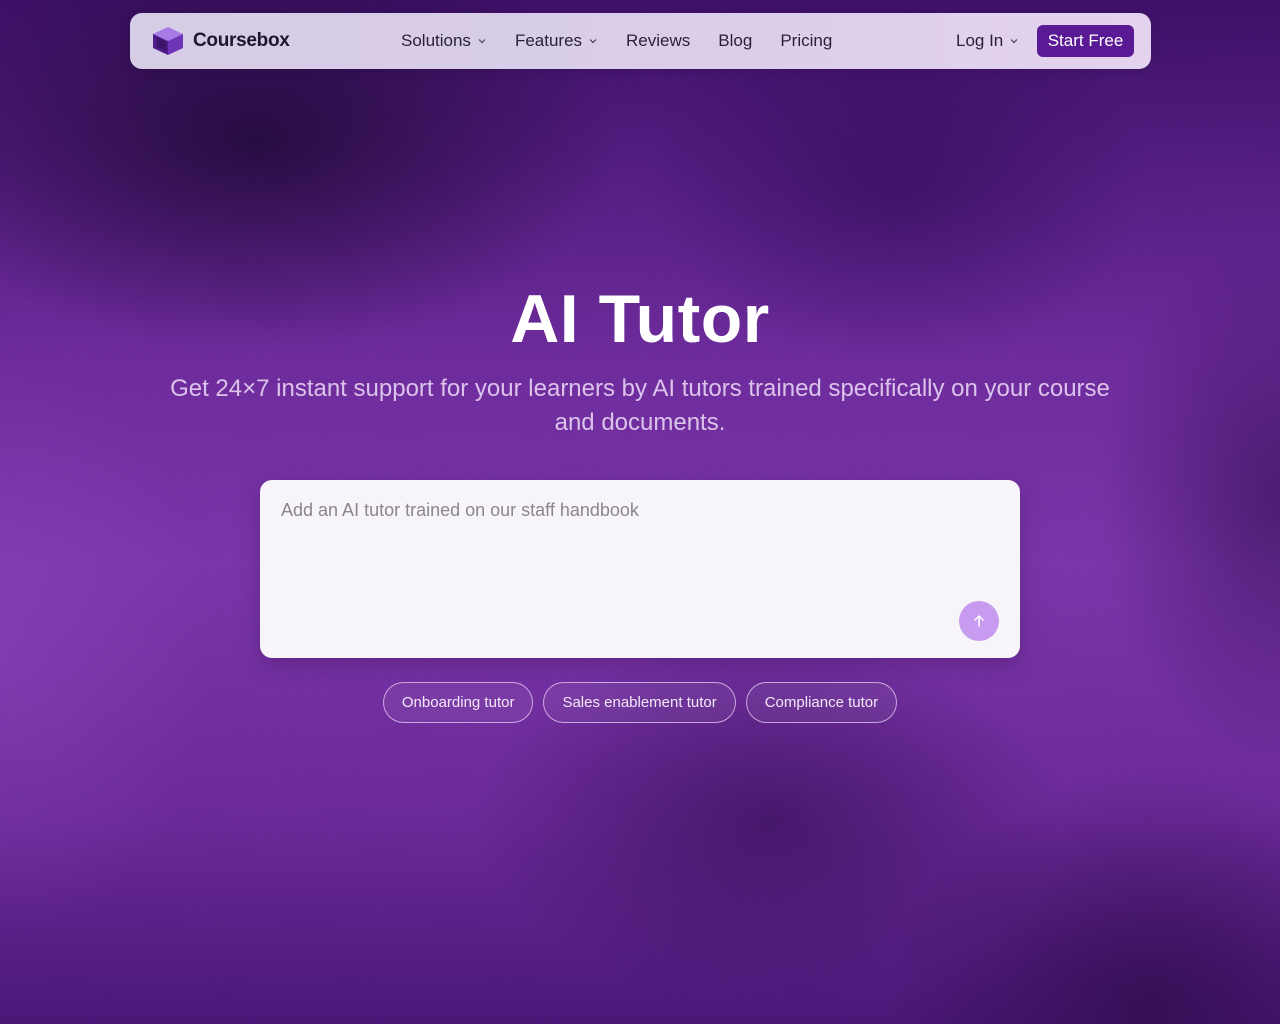 This screenshot has width=1280, height=1024. I want to click on nav-item-blog: Blog, so click(735, 41).